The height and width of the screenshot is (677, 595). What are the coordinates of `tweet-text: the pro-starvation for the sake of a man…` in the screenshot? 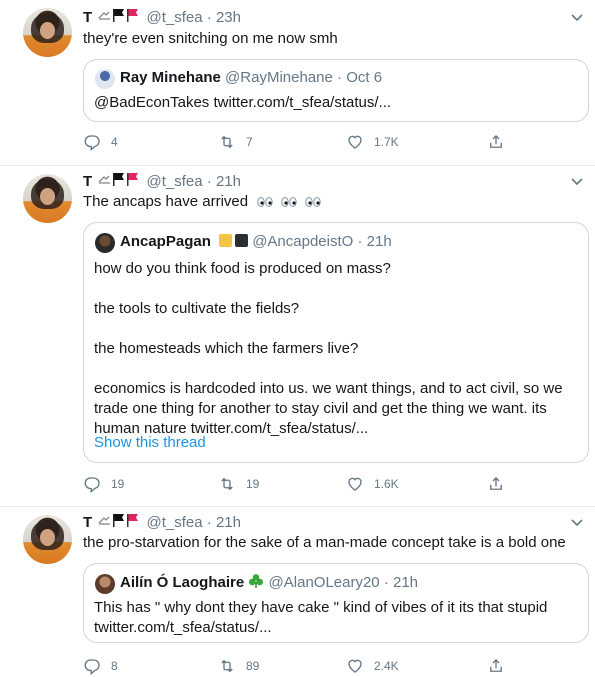 It's located at (324, 542).